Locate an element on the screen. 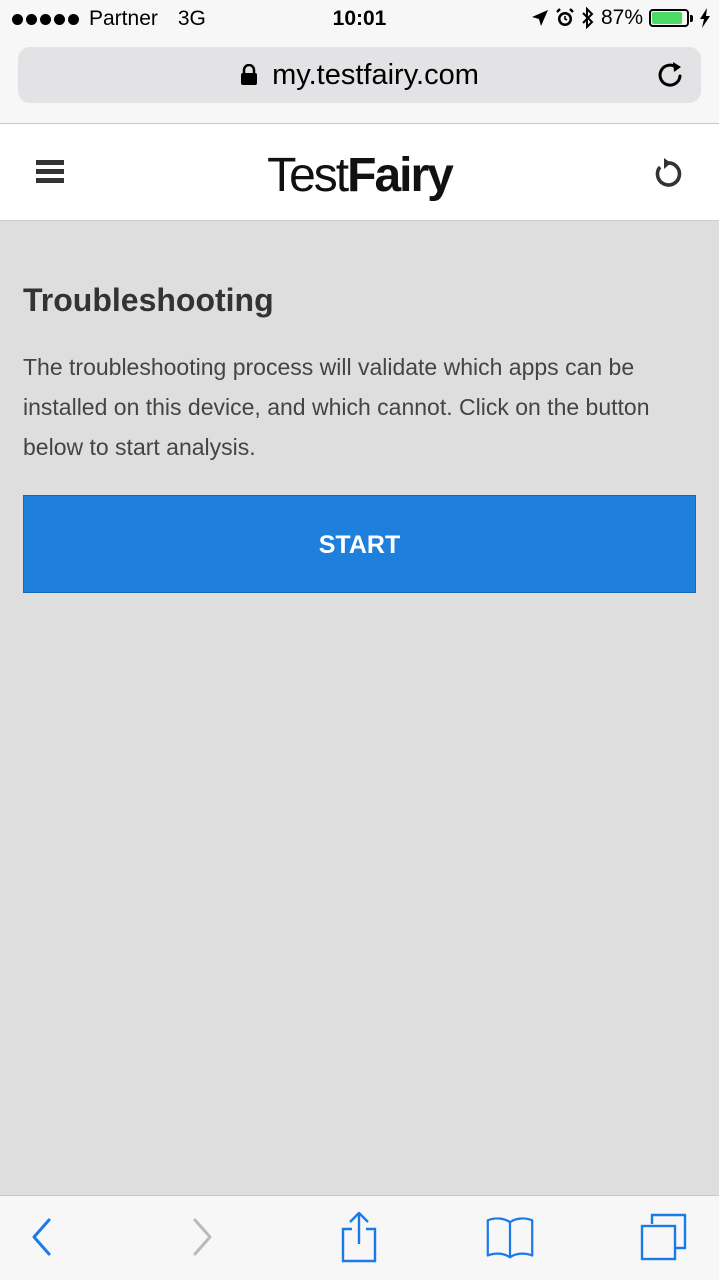 The image size is (719, 1280). browser-toolbar is located at coordinates (359, 1237).